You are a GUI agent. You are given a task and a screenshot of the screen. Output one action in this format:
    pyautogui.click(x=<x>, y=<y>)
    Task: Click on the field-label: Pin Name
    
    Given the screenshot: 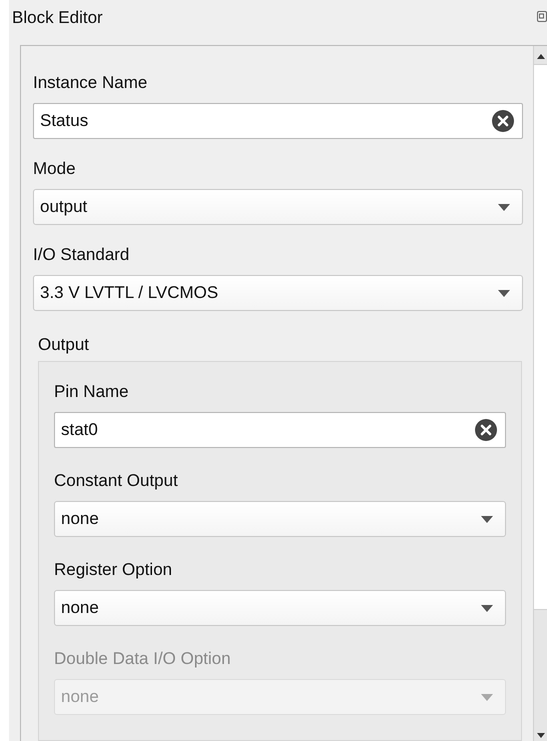 What is the action you would take?
    pyautogui.click(x=92, y=392)
    